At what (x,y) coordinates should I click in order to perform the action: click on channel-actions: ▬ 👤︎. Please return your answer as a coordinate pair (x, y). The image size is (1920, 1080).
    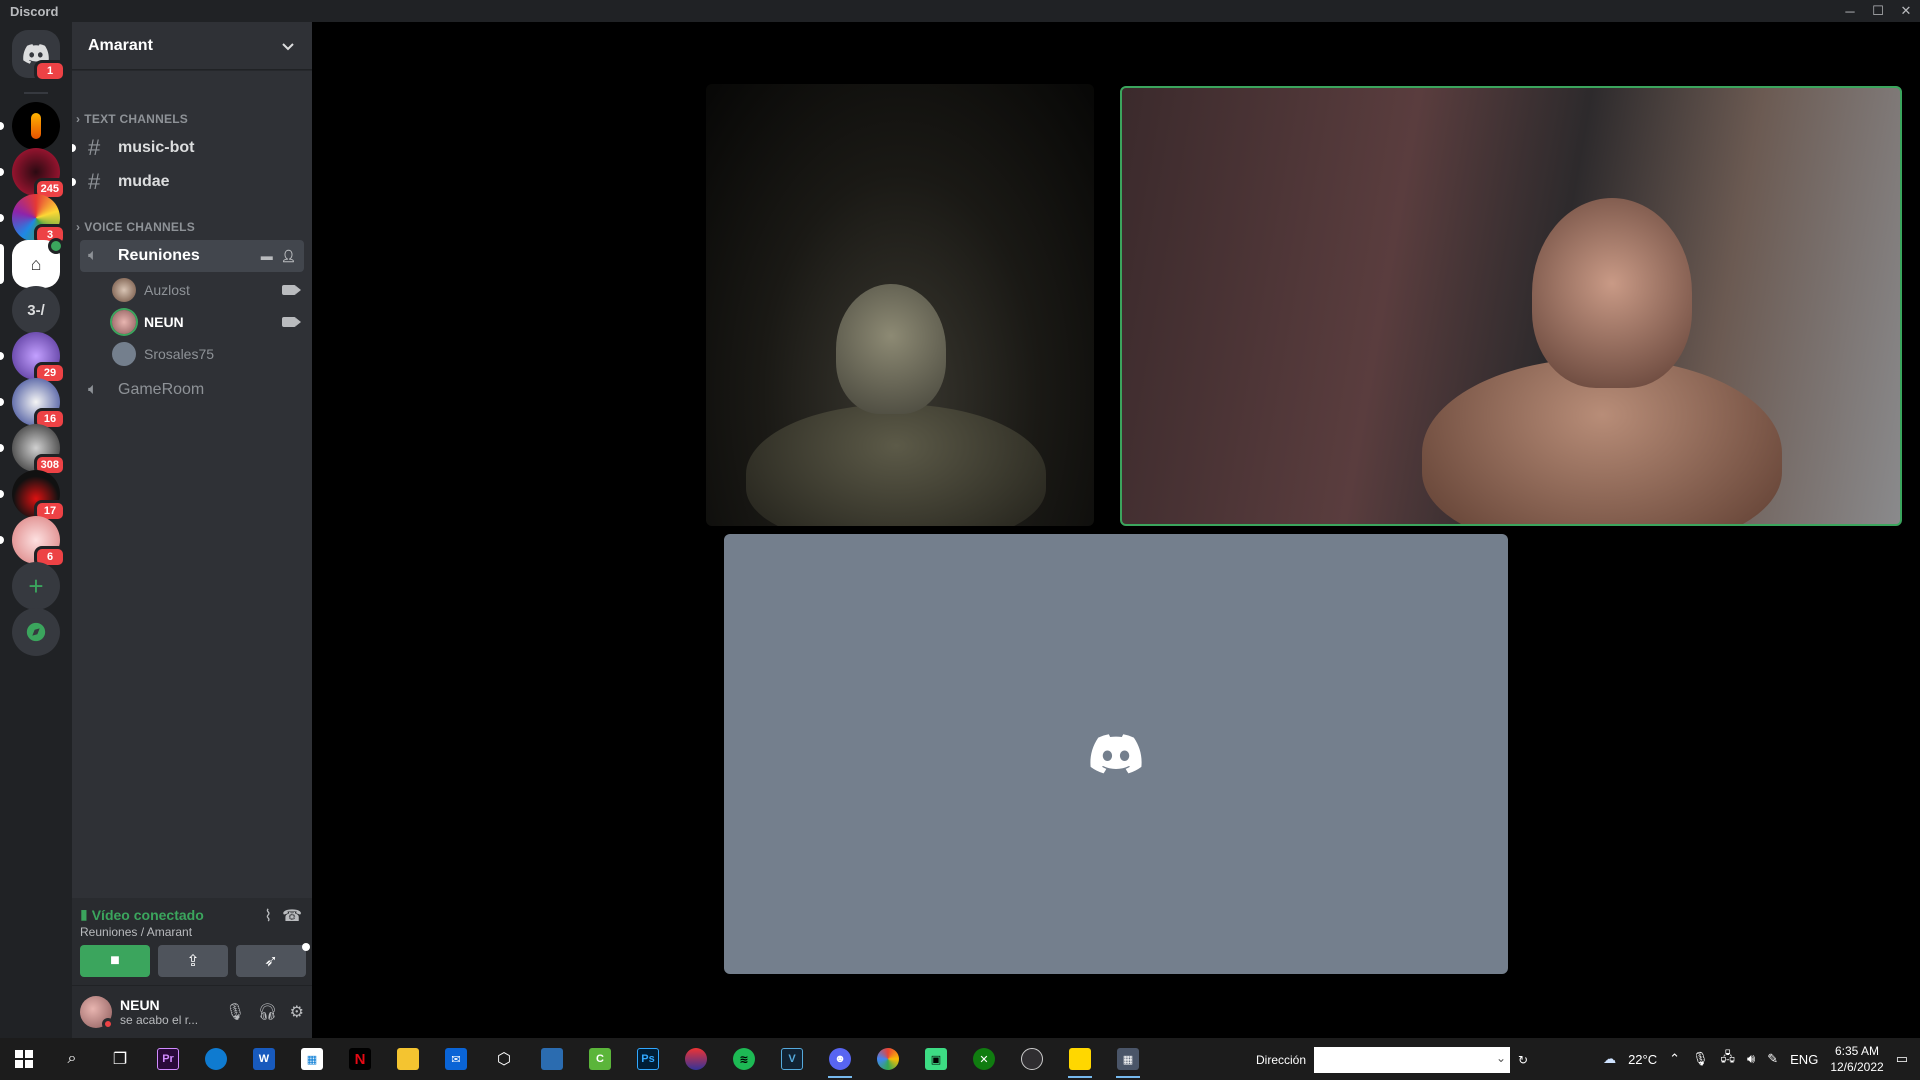
    Looking at the image, I should click on (278, 256).